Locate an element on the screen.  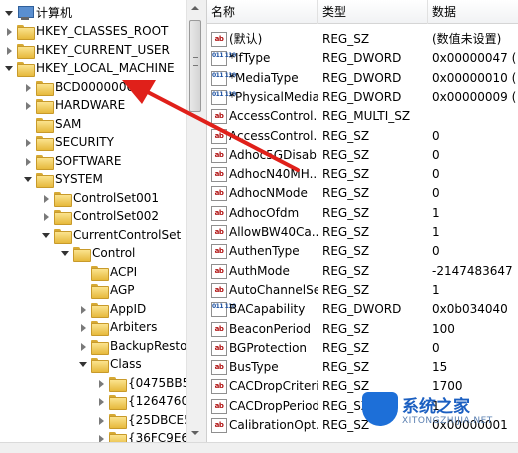
value-name-cell: ab Adhoc5GDisable is located at coordinates (262, 155).